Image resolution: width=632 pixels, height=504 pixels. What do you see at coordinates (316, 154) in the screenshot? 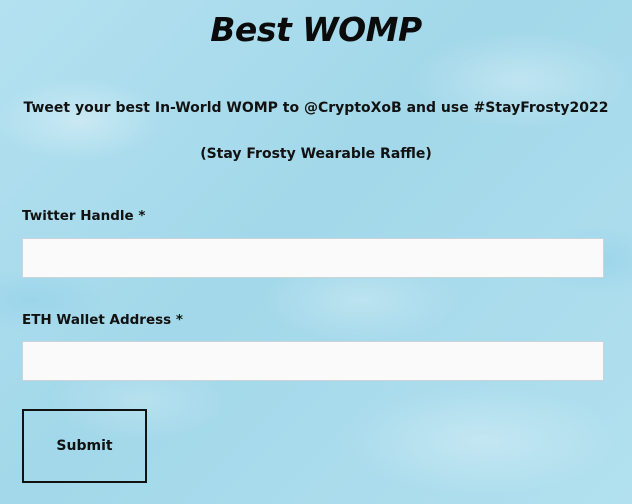
I see `form-subdescription: (Stay Frosty Wearable Raffle)` at bounding box center [316, 154].